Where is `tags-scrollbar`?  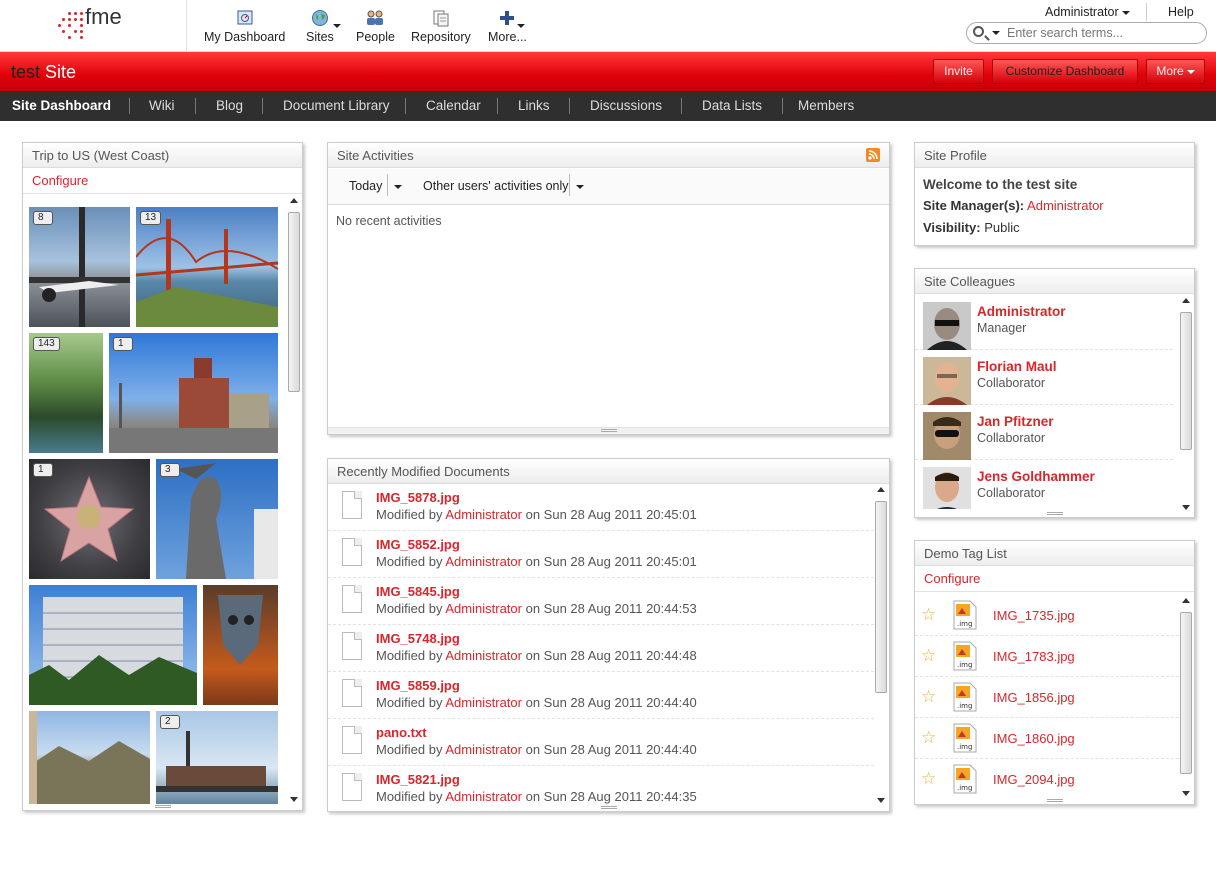
tags-scrollbar is located at coordinates (1186, 697).